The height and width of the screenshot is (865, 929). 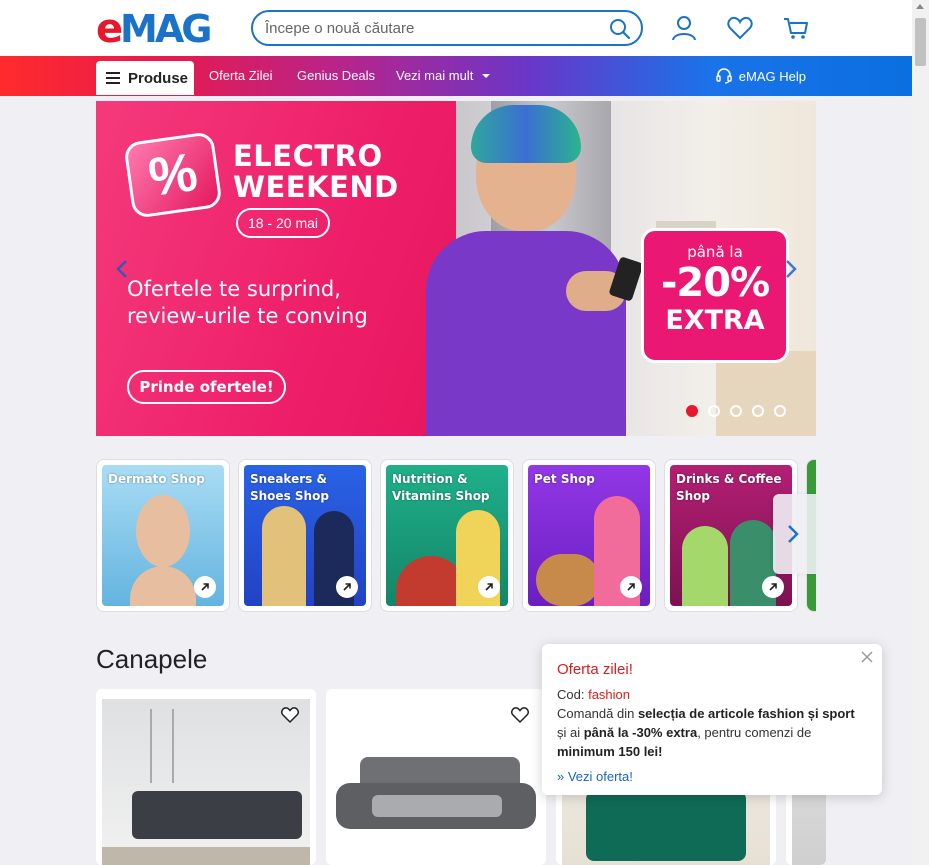 What do you see at coordinates (113, 78) in the screenshot?
I see `hamburger-icon` at bounding box center [113, 78].